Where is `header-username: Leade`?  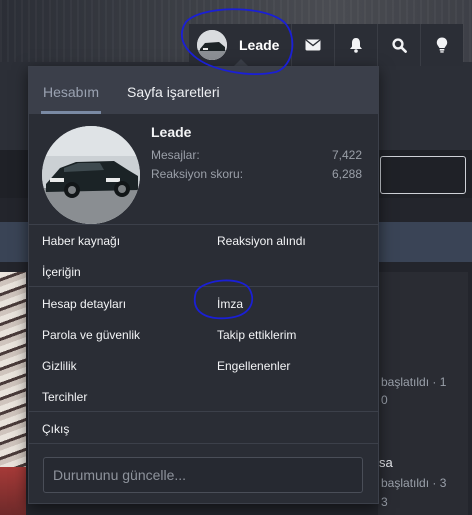
header-username: Leade is located at coordinates (259, 45).